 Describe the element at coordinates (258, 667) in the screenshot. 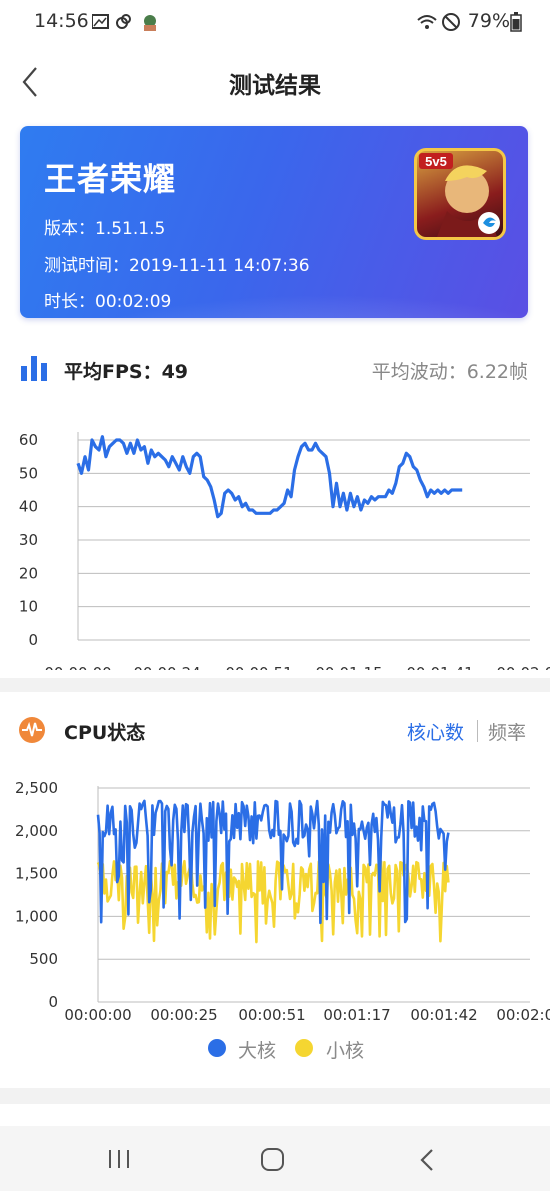

I see `fps-x-tick: 00:00:51` at that location.